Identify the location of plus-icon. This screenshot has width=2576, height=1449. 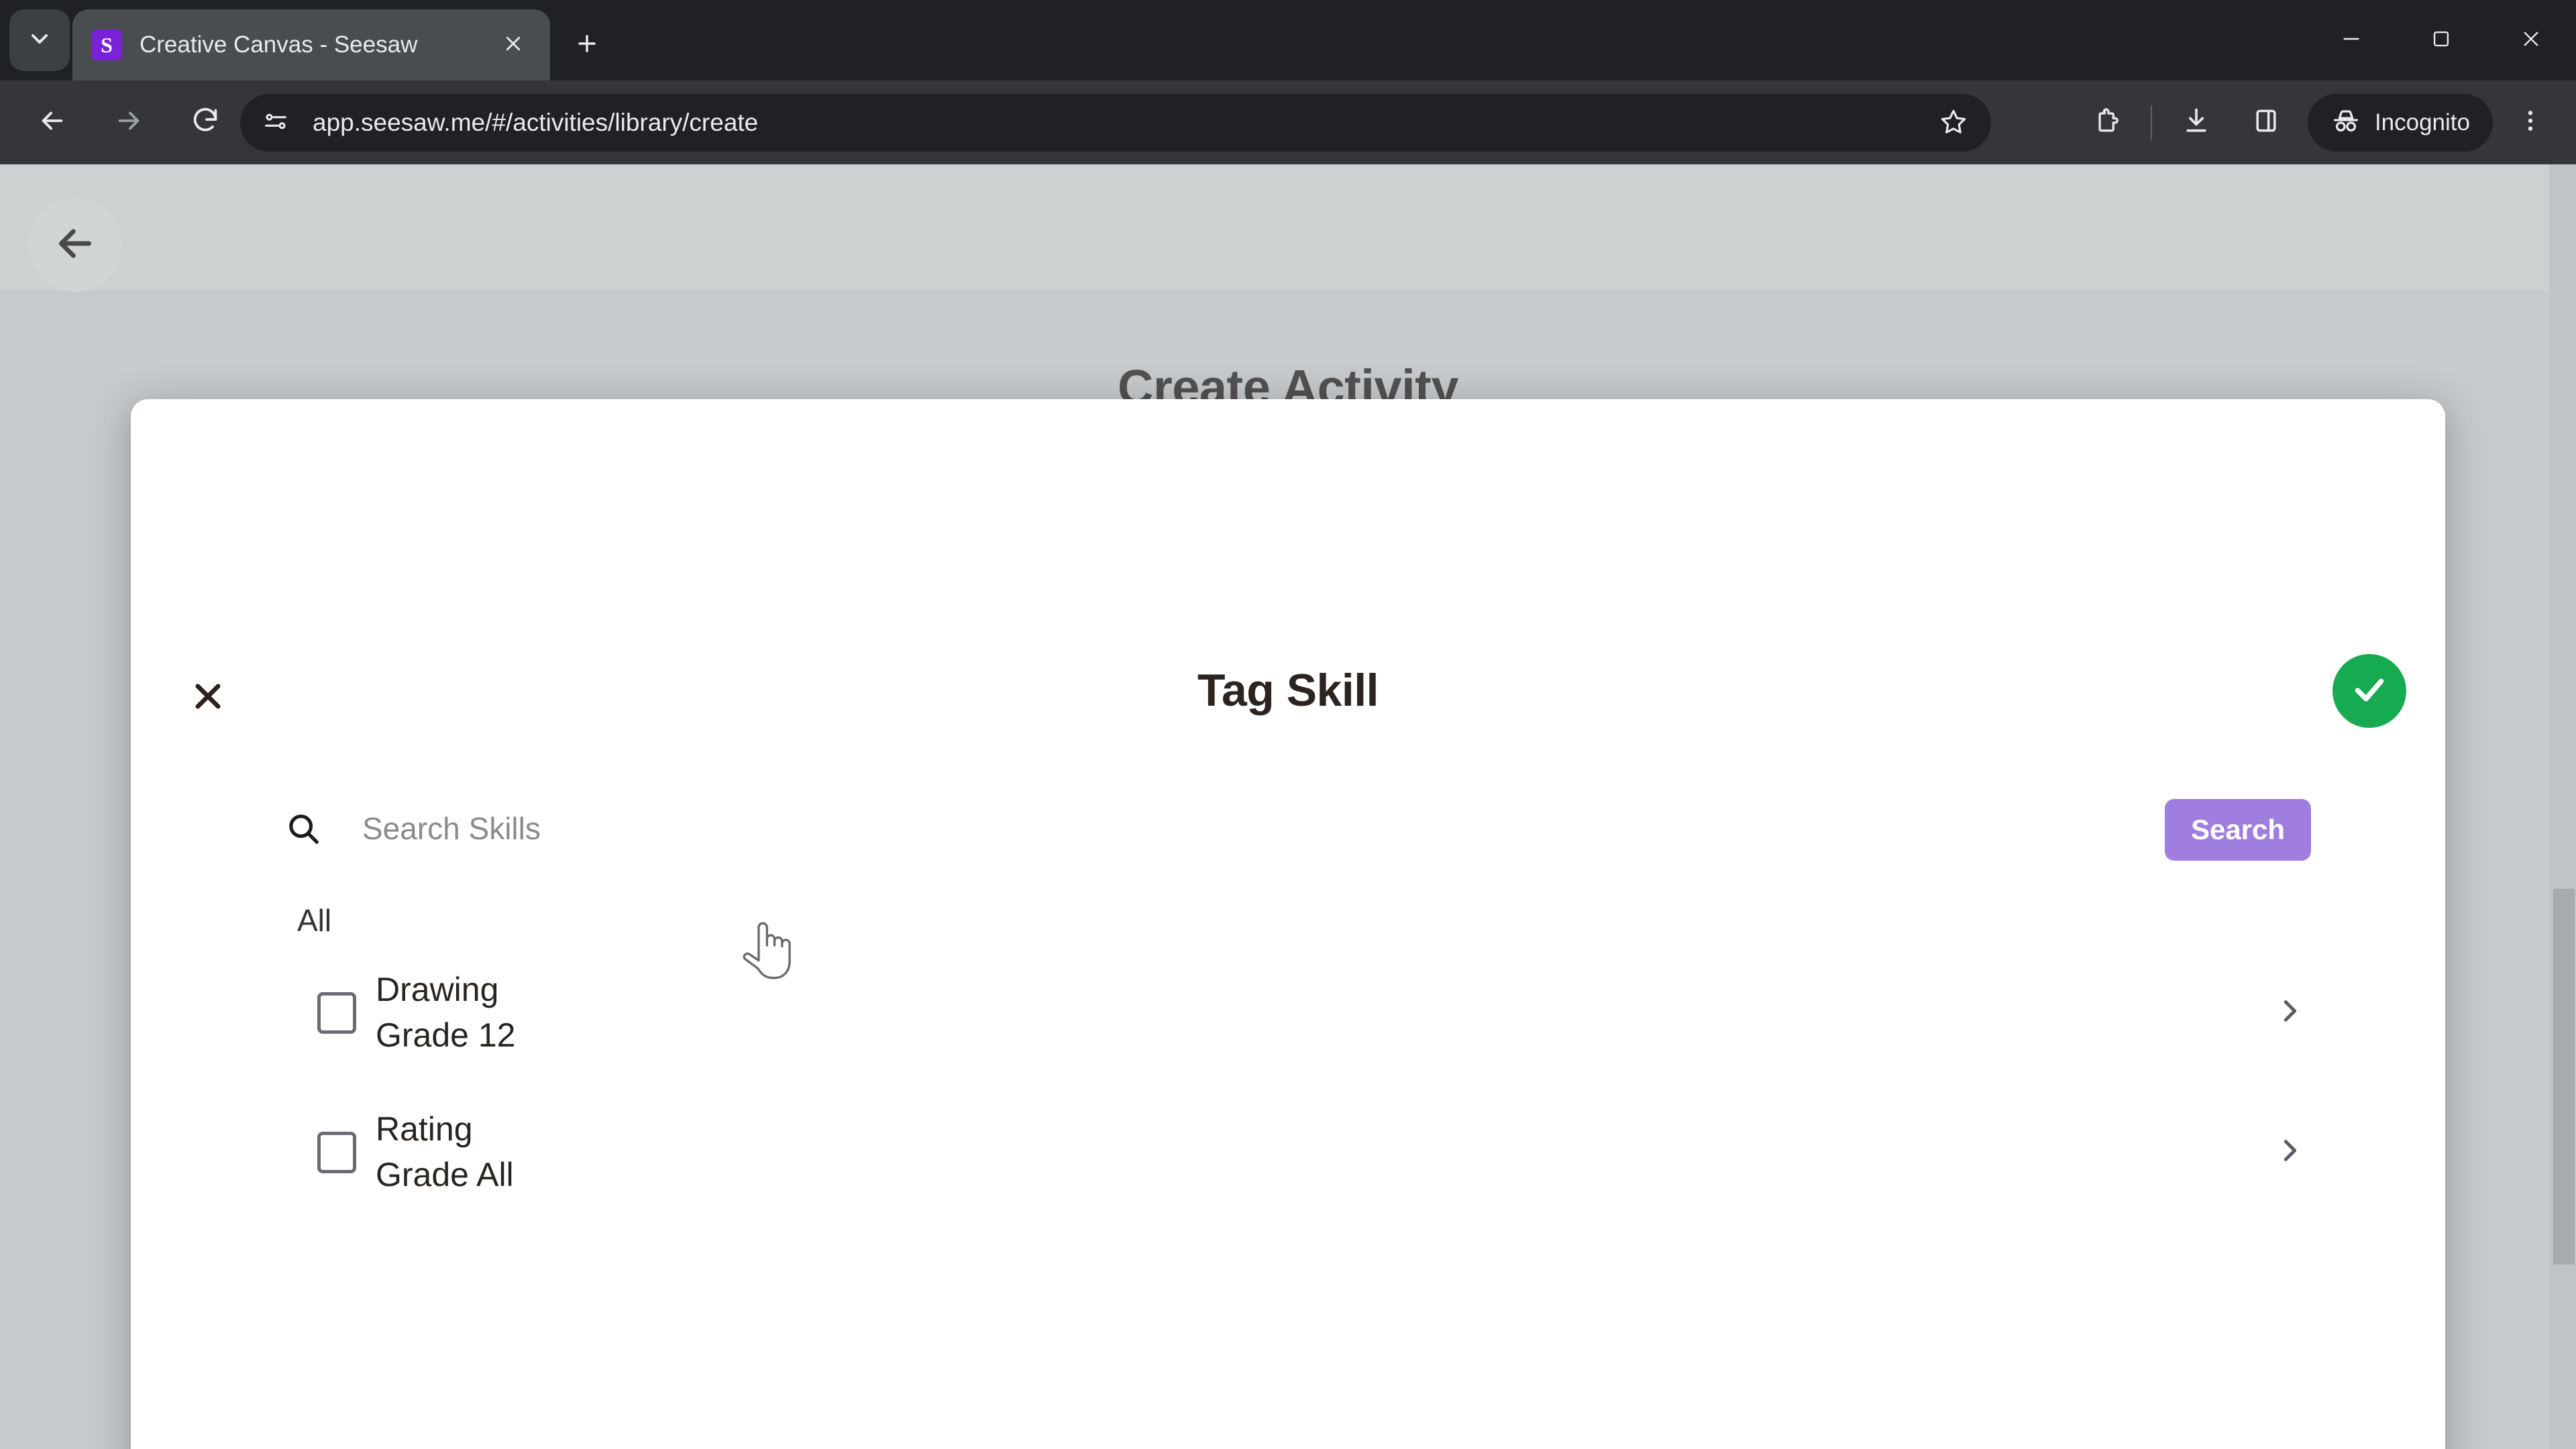
(587, 45).